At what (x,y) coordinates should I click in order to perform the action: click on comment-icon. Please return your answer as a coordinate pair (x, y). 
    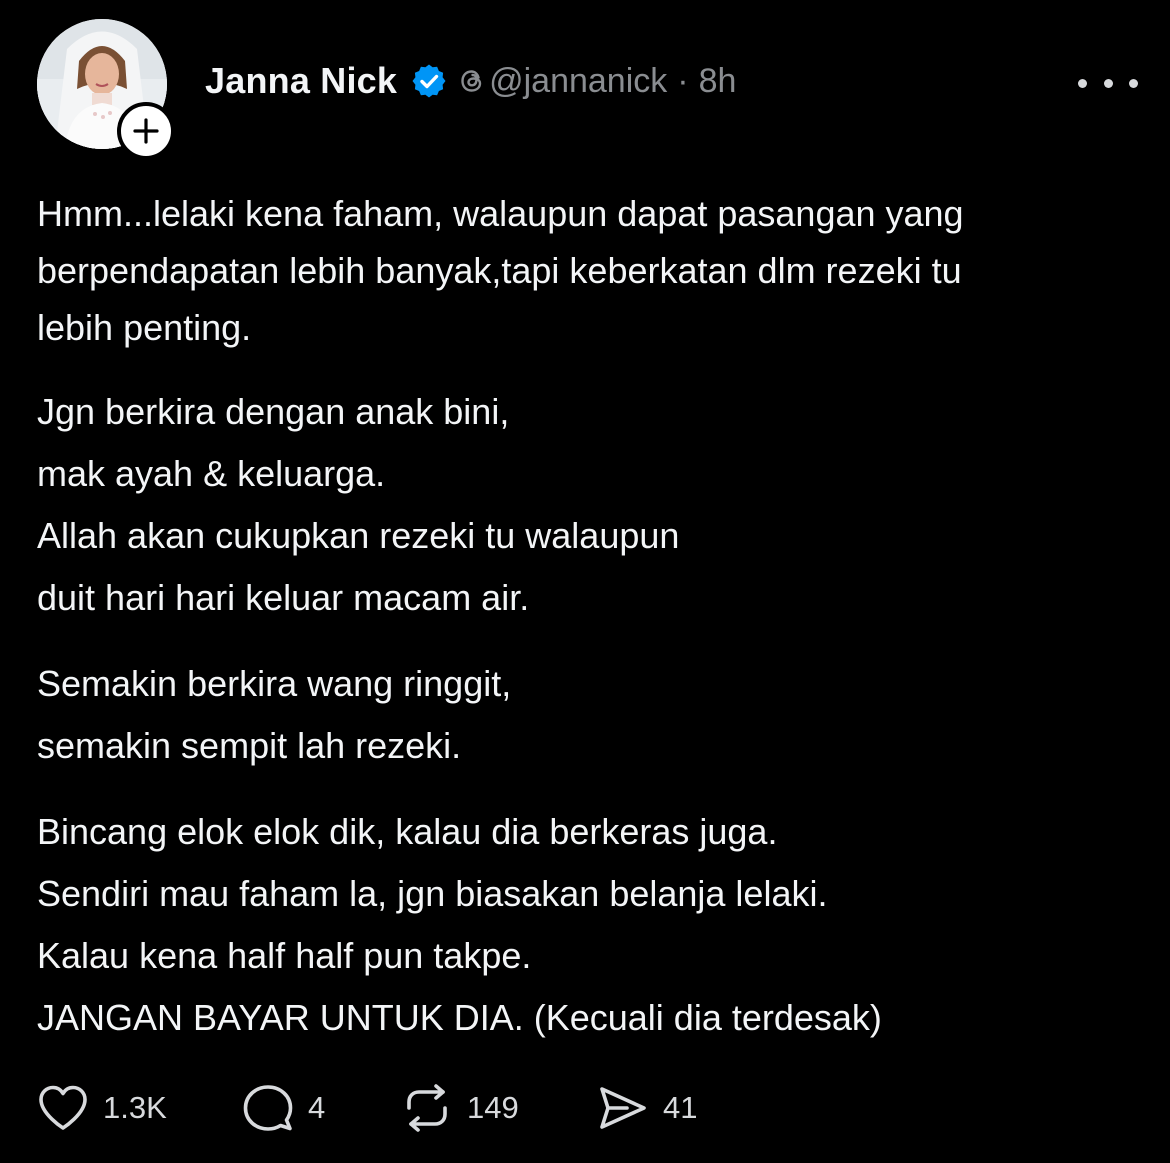
    Looking at the image, I should click on (268, 1108).